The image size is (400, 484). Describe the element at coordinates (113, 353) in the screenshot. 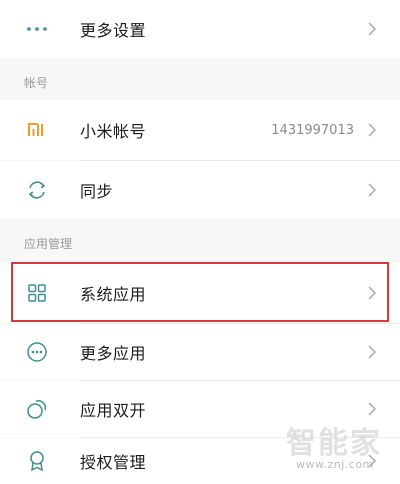

I see `more-apps-label: 更多应用` at that location.